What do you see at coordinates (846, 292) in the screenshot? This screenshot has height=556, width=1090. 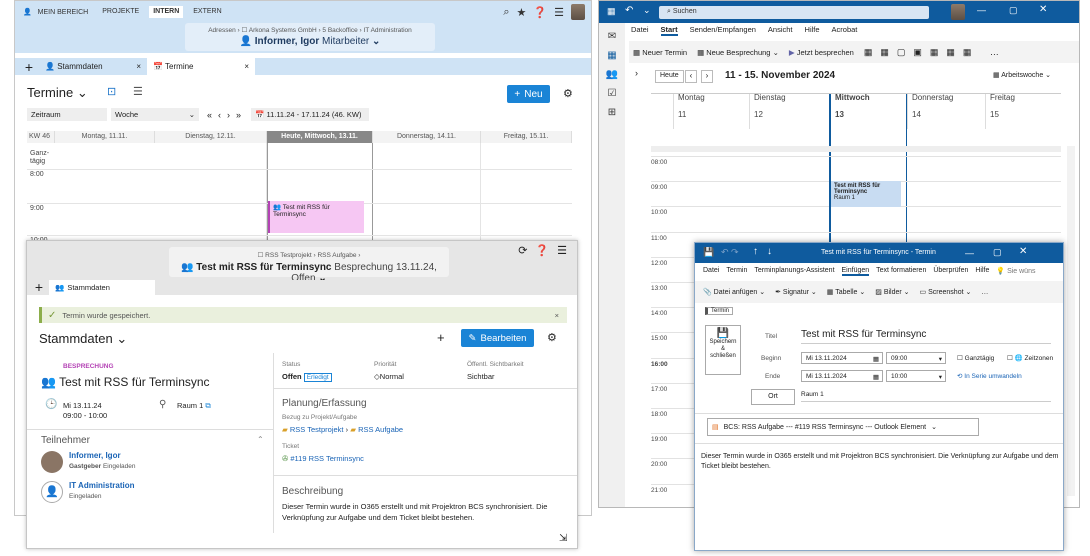 I see `table-button: ▦ Tabelle ⌄` at bounding box center [846, 292].